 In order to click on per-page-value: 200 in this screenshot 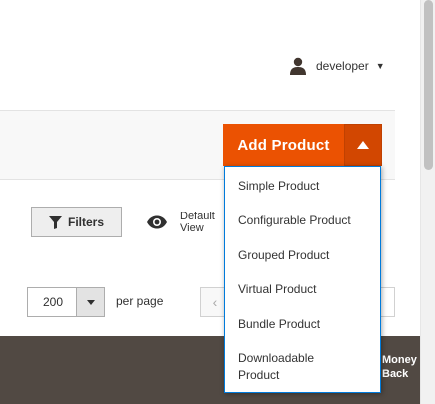, I will do `click(53, 302)`.